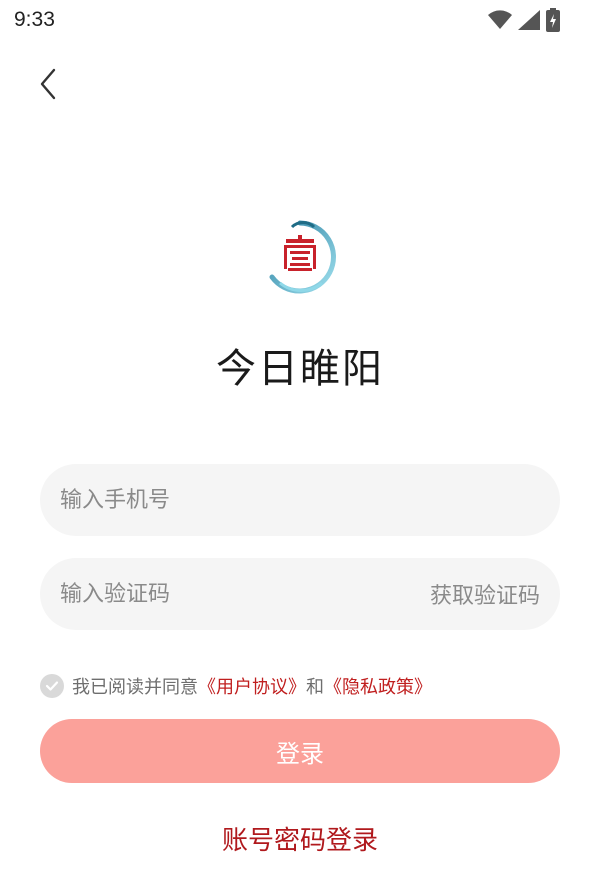 Image resolution: width=600 pixels, height=875 pixels. Describe the element at coordinates (315, 687) in the screenshot. I see `agreement-conjunction: 和` at that location.